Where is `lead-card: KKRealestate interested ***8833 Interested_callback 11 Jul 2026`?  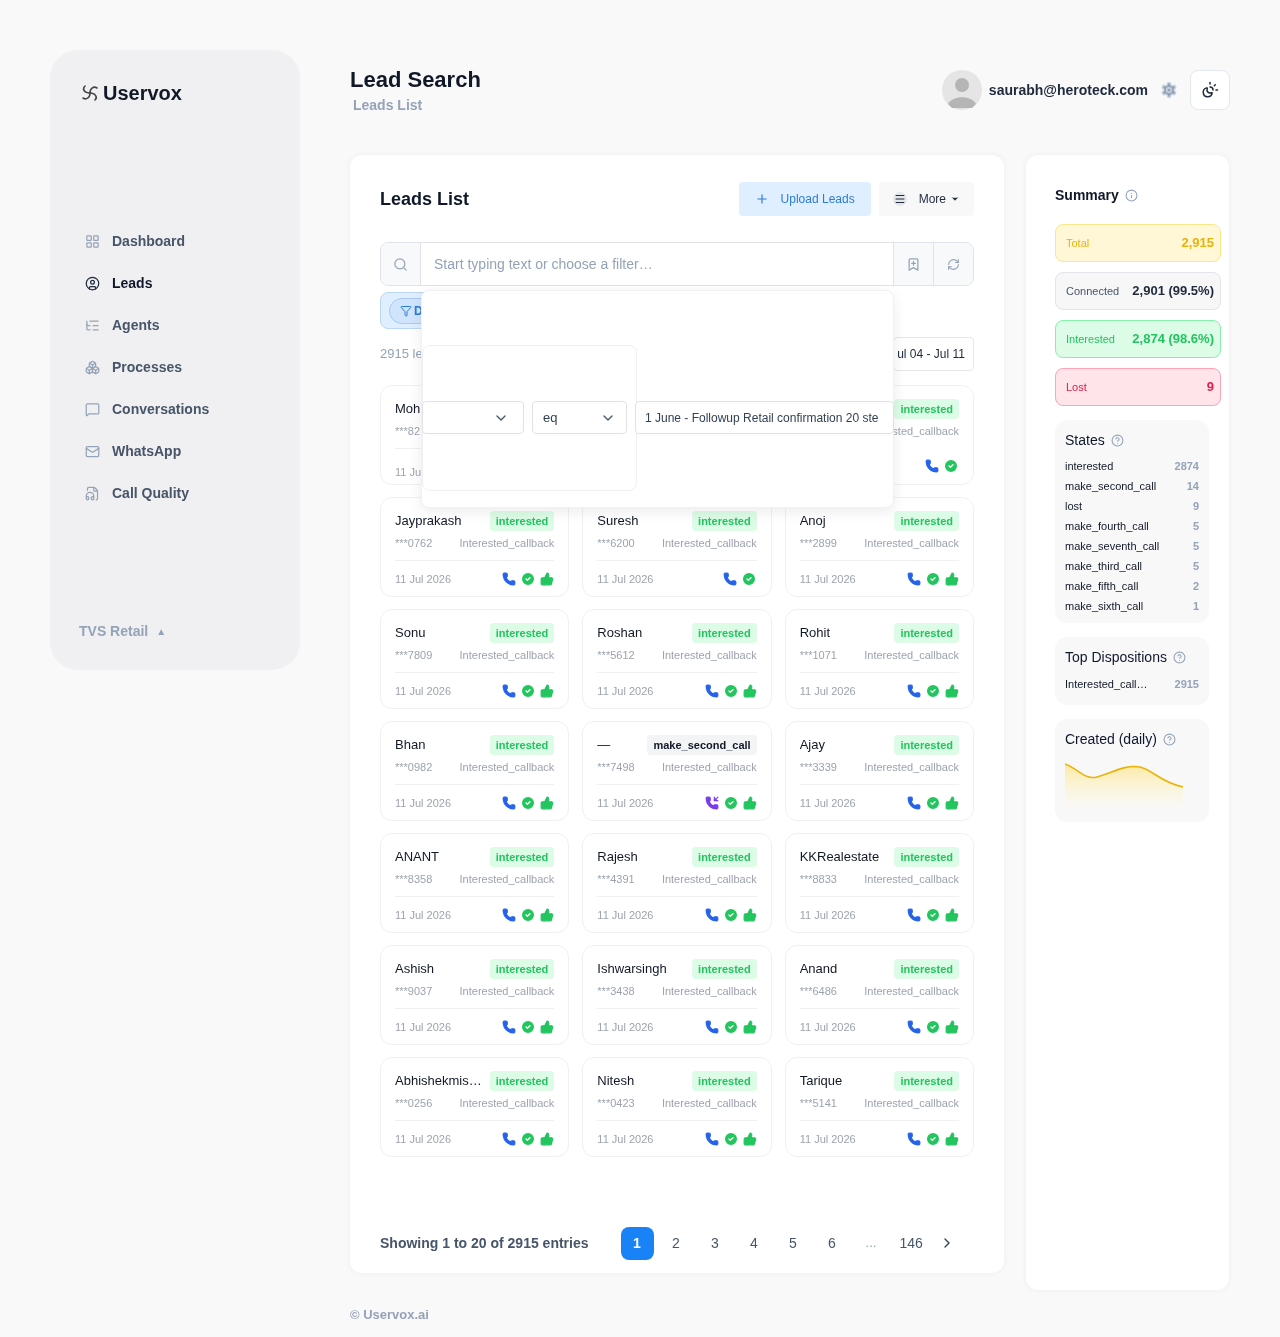
lead-card: KKRealestate interested ***8833 Interested_callback 11 Jul 2026 is located at coordinates (879, 883).